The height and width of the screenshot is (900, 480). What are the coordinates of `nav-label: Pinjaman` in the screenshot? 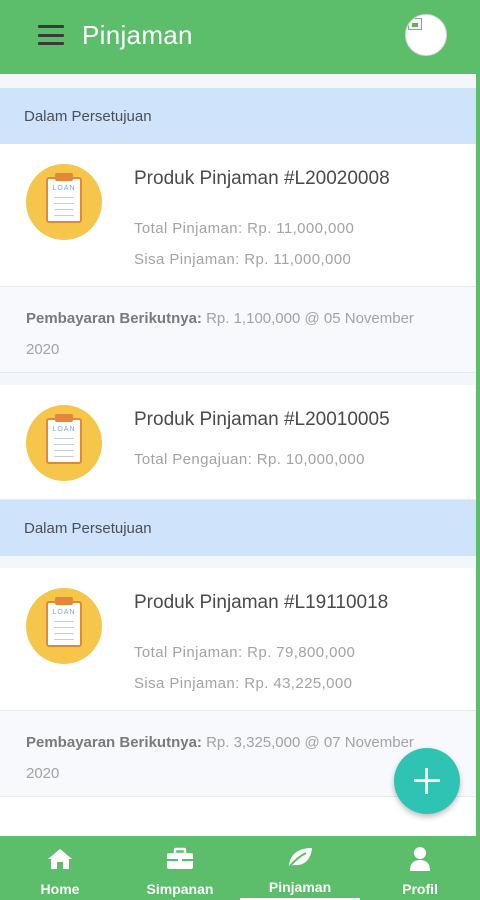 It's located at (300, 887).